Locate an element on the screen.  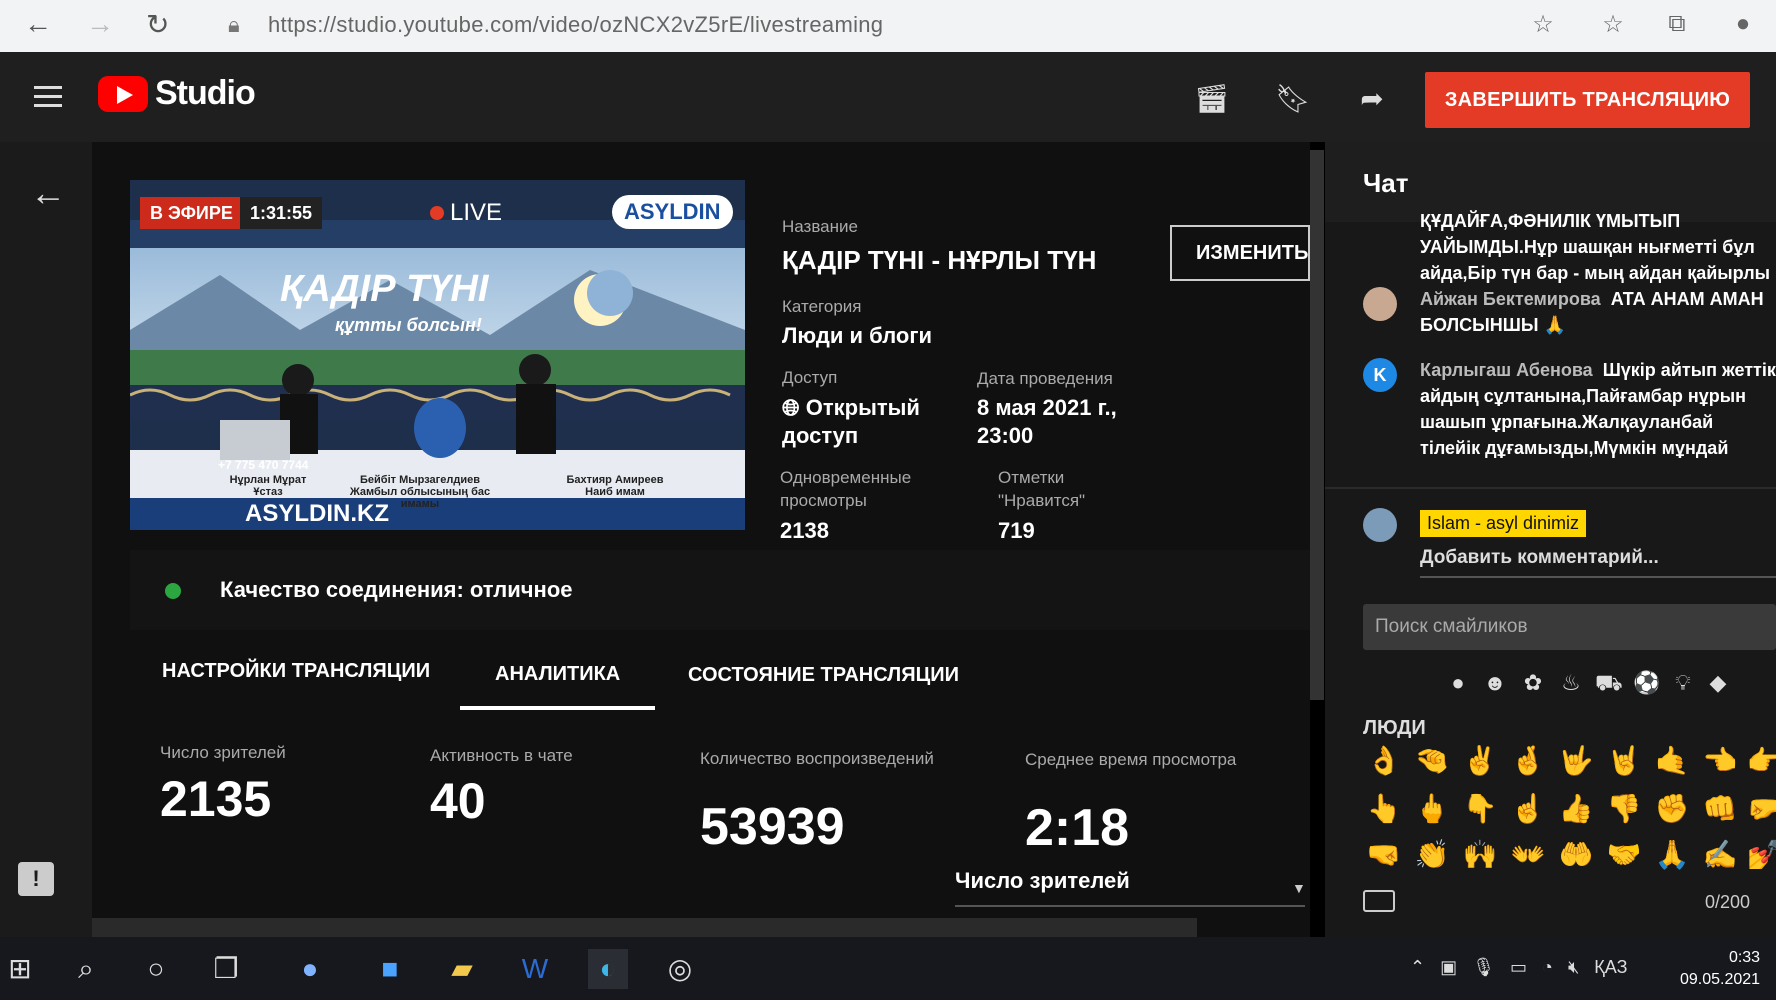
input-language: ҚАЗ is located at coordinates (1610, 967).